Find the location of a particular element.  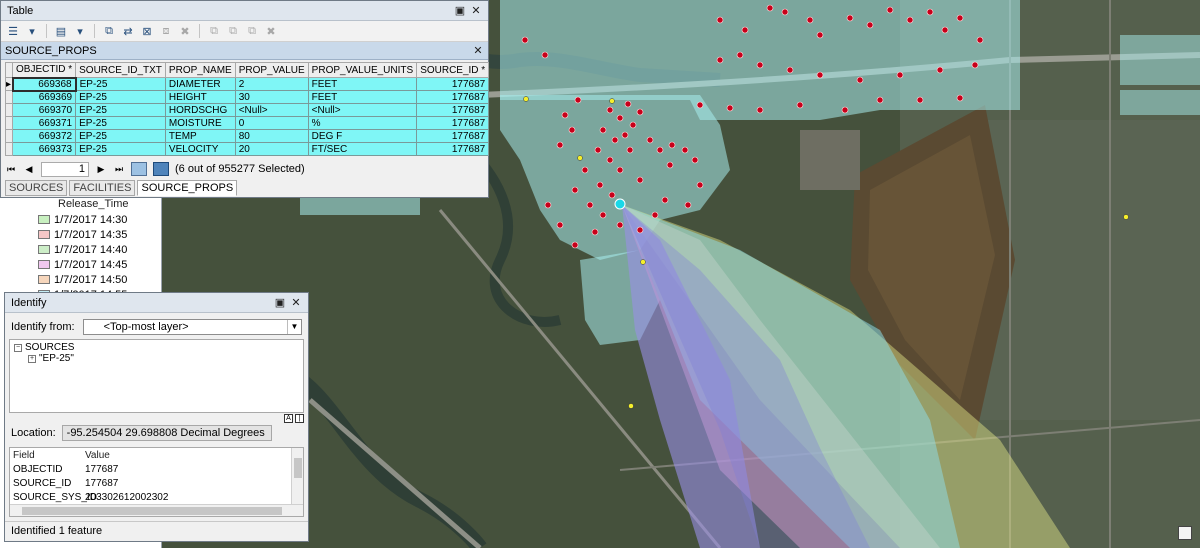

tree-node-feature: + "EP-25" is located at coordinates (156, 358).